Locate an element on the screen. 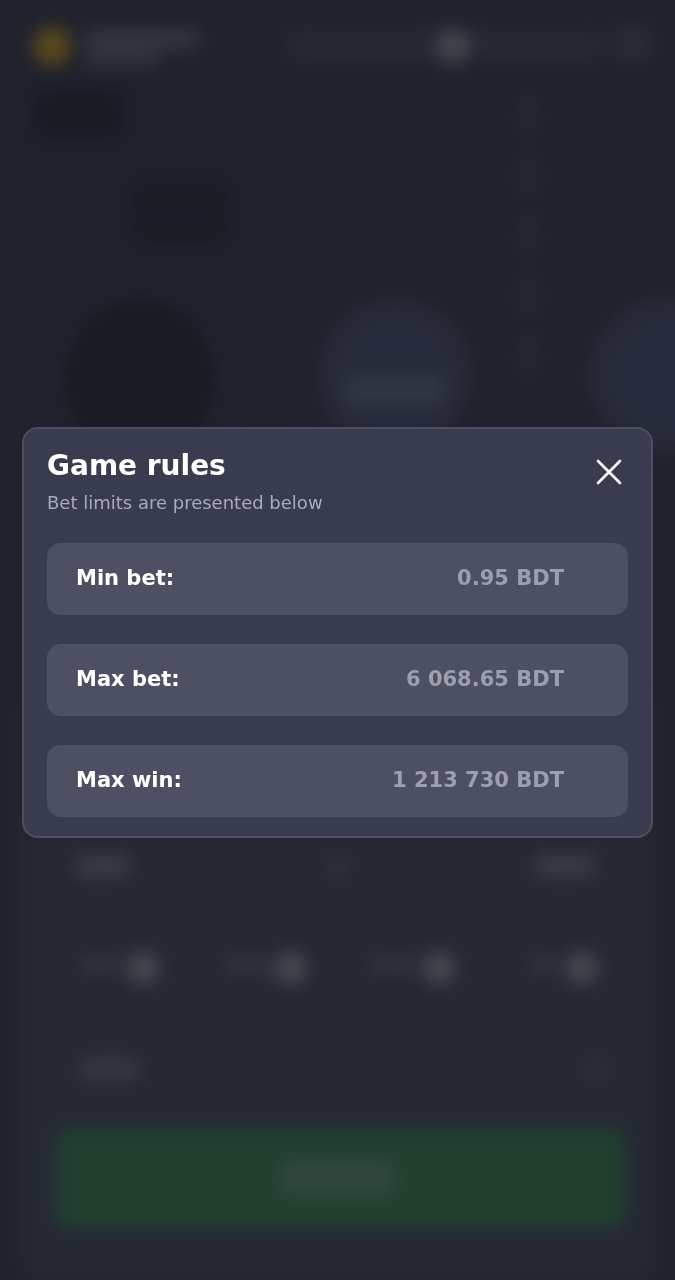 This screenshot has width=675, height=1280. limit-value: 1 213 730 BDT is located at coordinates (478, 781).